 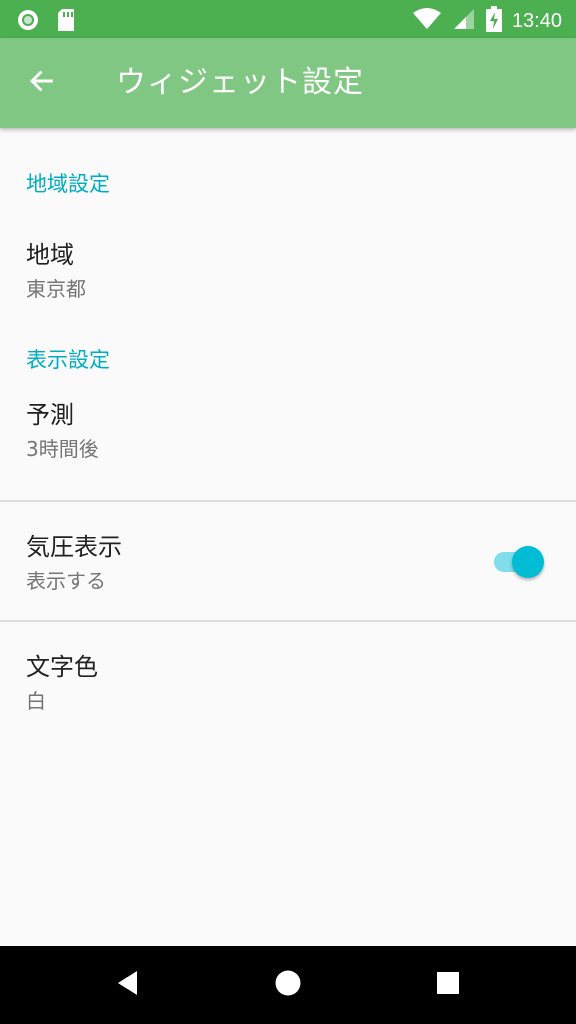 I want to click on category-region: 地域設定, so click(x=288, y=169).